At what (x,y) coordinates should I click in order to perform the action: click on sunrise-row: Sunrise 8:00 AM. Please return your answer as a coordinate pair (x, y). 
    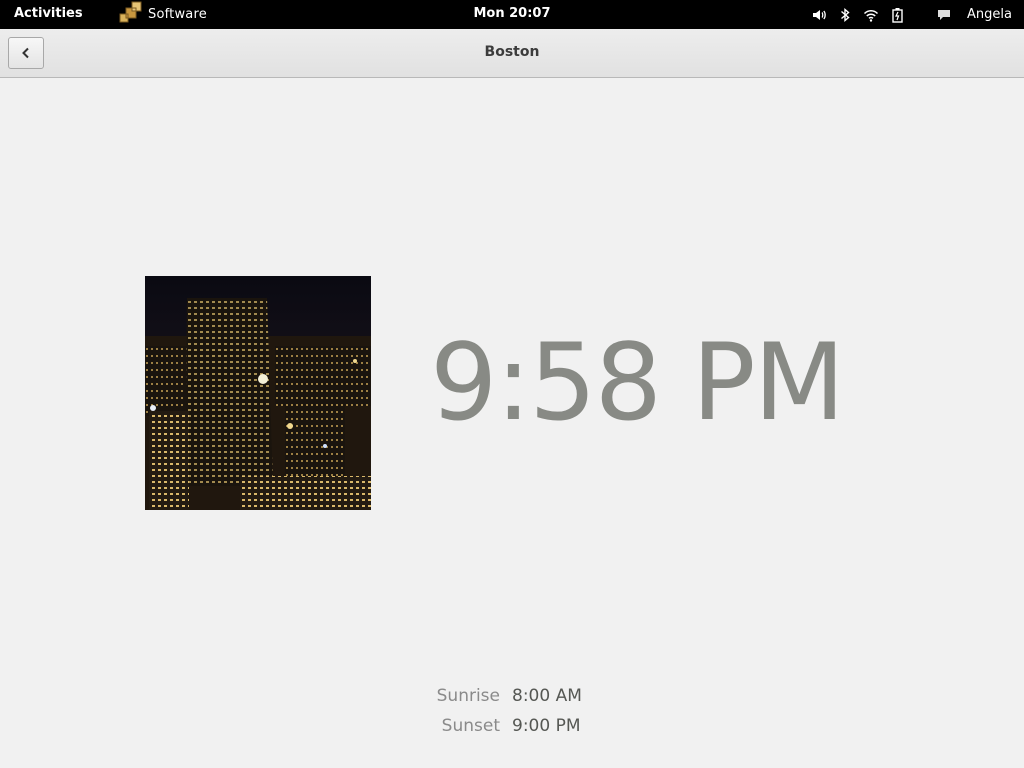
    Looking at the image, I should click on (520, 701).